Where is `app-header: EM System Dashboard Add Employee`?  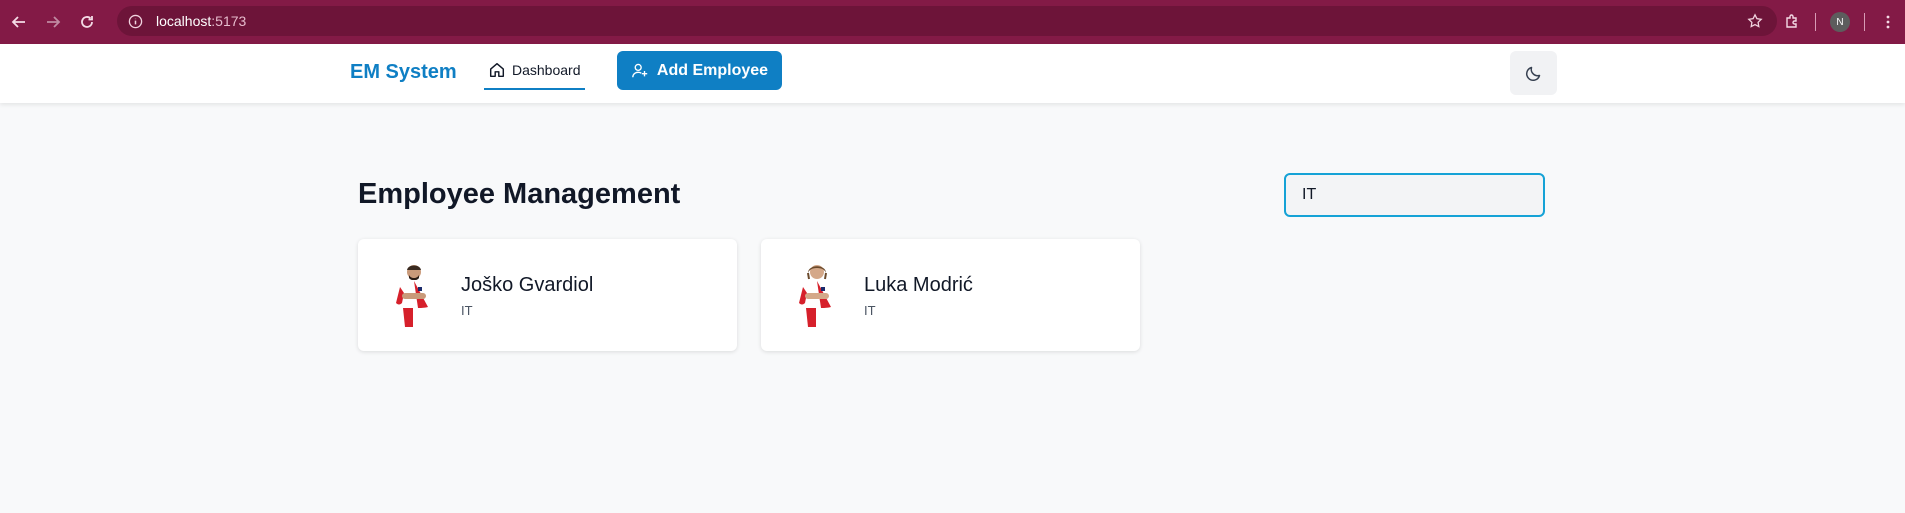
app-header: EM System Dashboard Add Employee is located at coordinates (952, 73).